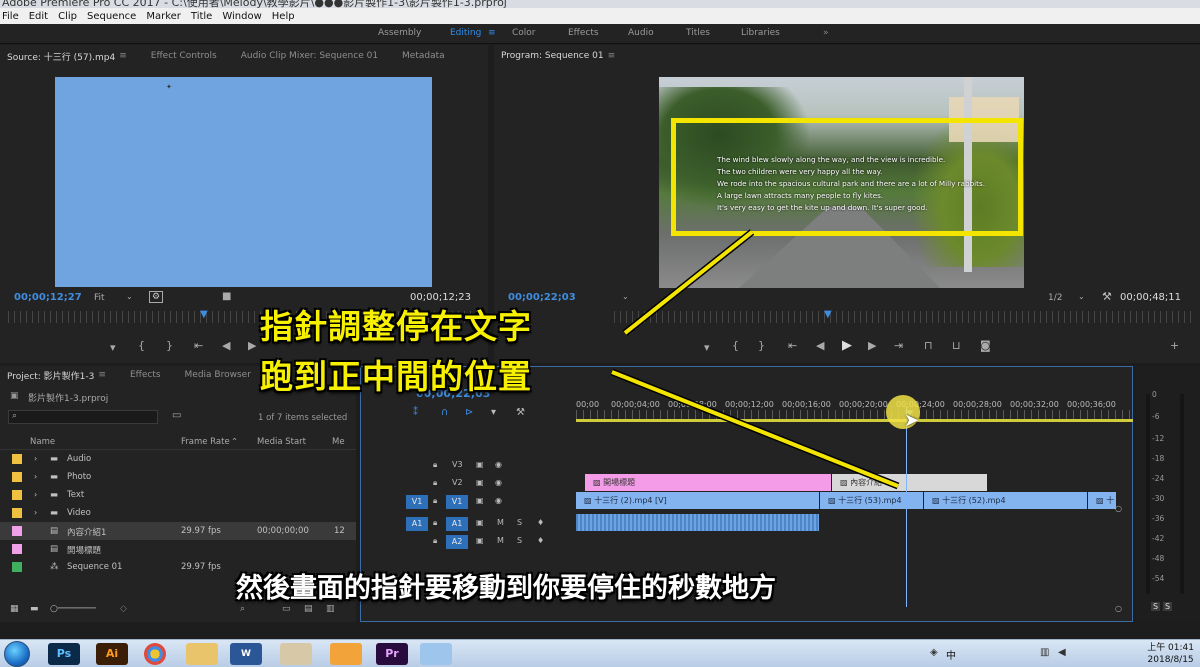 This screenshot has height=667, width=1200. I want to click on word-icon: W, so click(246, 654).